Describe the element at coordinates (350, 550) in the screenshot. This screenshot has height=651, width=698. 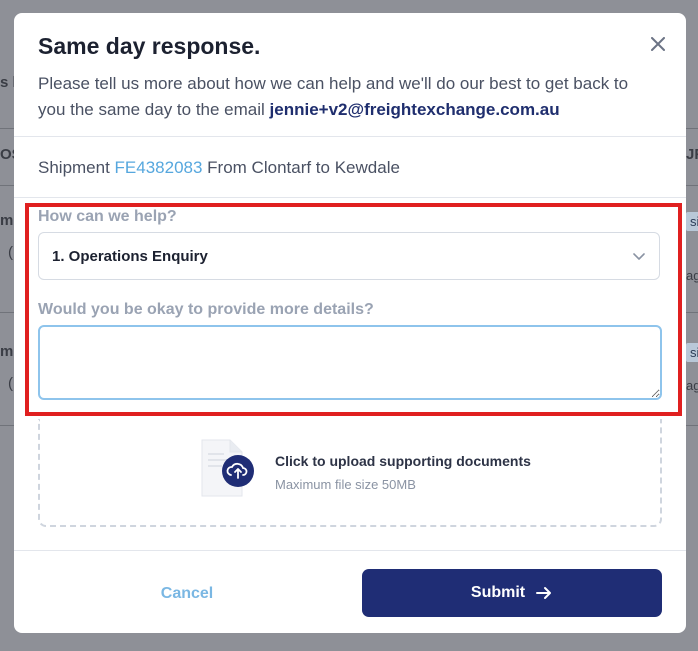
I see `footer-divider` at that location.